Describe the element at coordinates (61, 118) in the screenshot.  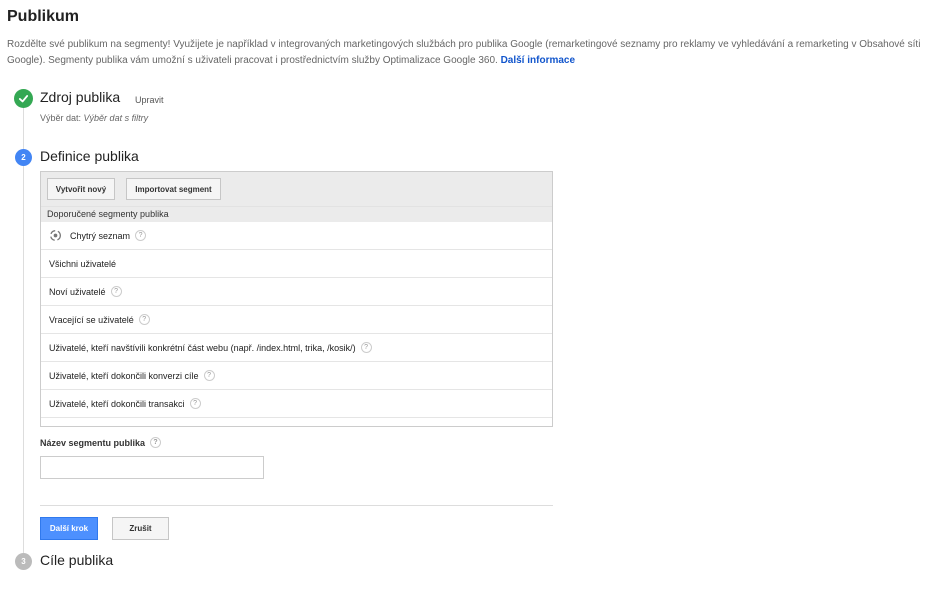
I see `data-selection-label: Výběr dat:` at that location.